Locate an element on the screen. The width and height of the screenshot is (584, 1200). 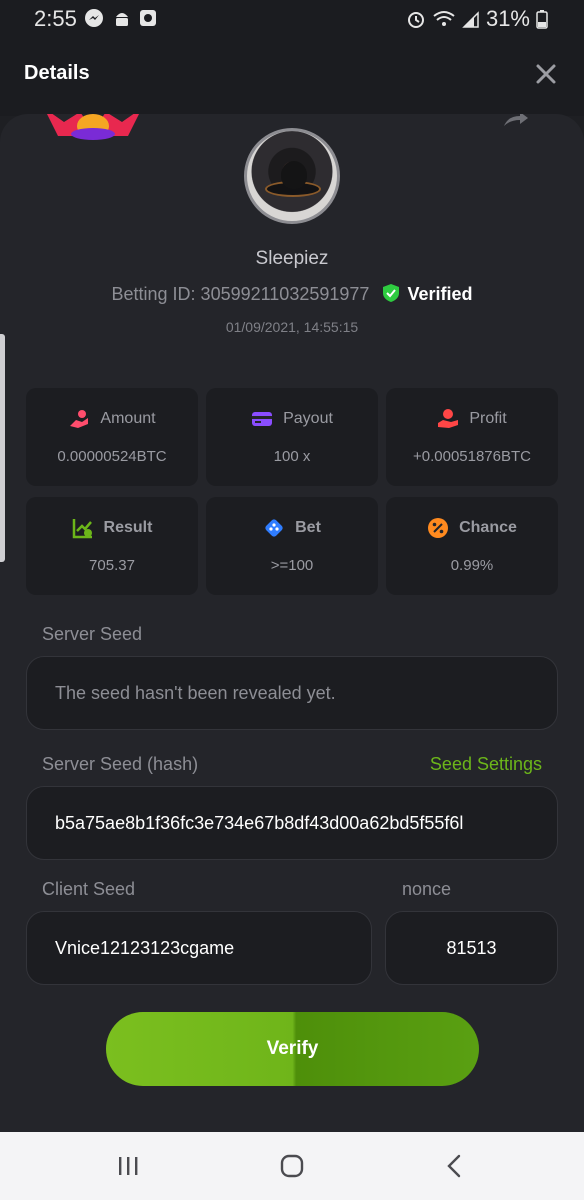
hand-profit-icon is located at coordinates (448, 418).